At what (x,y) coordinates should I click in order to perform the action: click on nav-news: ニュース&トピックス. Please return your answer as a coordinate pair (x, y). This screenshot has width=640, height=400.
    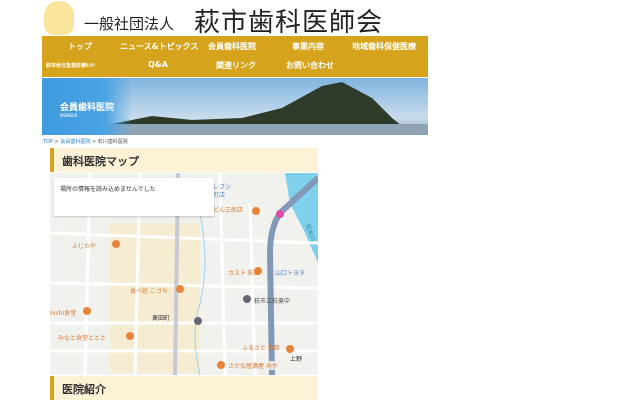
    Looking at the image, I should click on (159, 46).